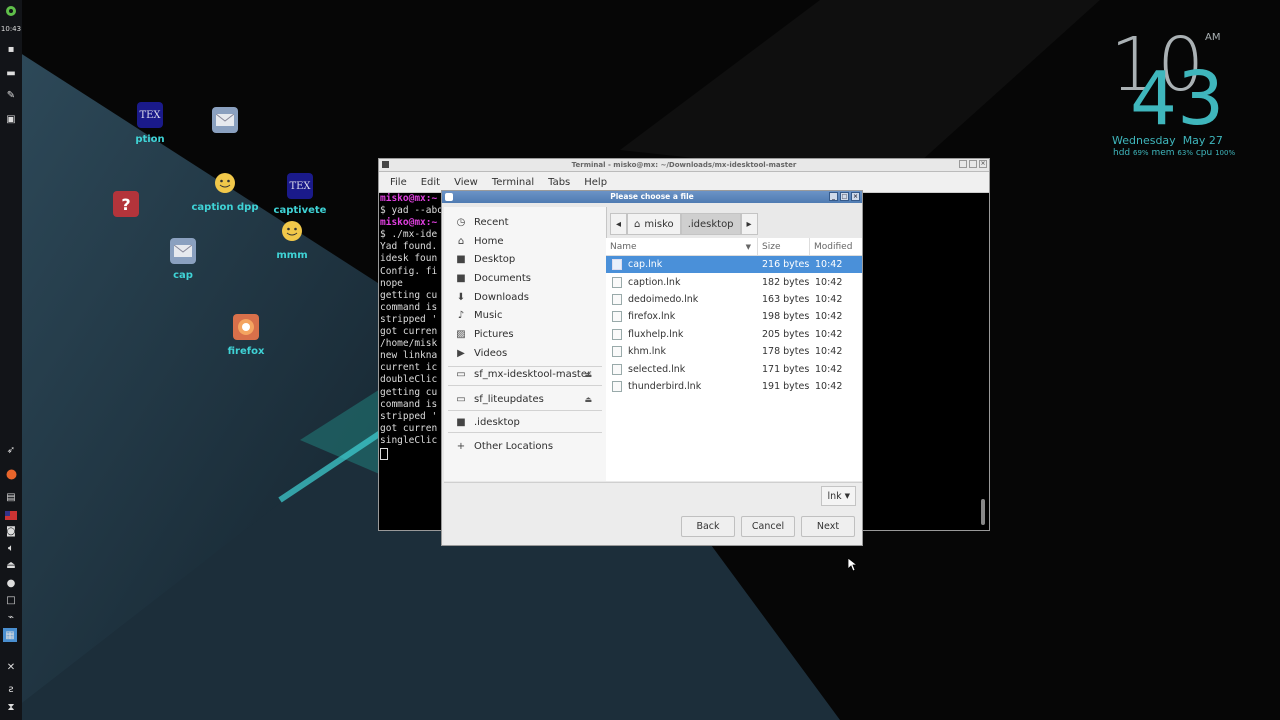 This screenshot has height=720, width=1280. Describe the element at coordinates (525, 222) in the screenshot. I see `place-recent: ◷ Recent` at that location.